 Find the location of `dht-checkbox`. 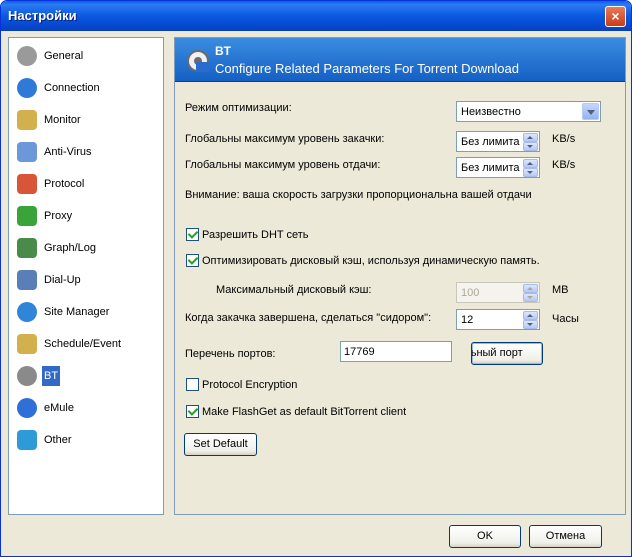

dht-checkbox is located at coordinates (192, 234).